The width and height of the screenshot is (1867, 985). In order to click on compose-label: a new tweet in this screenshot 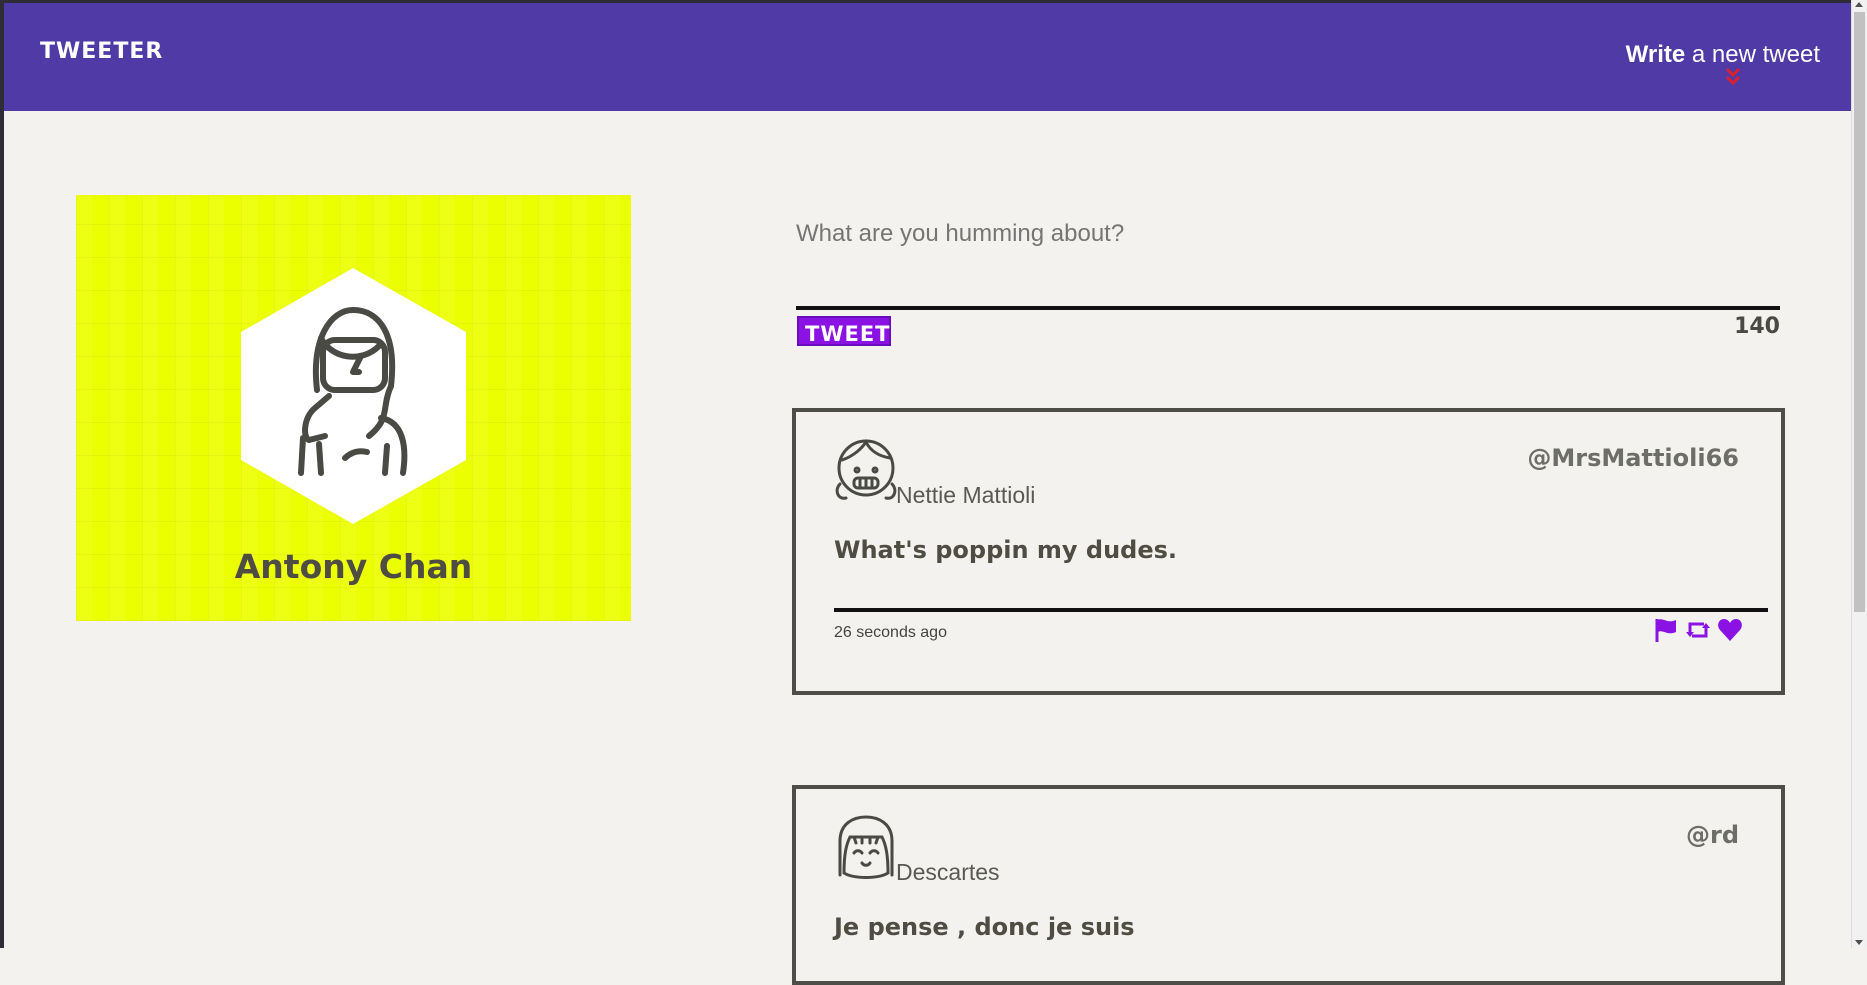, I will do `click(1752, 54)`.